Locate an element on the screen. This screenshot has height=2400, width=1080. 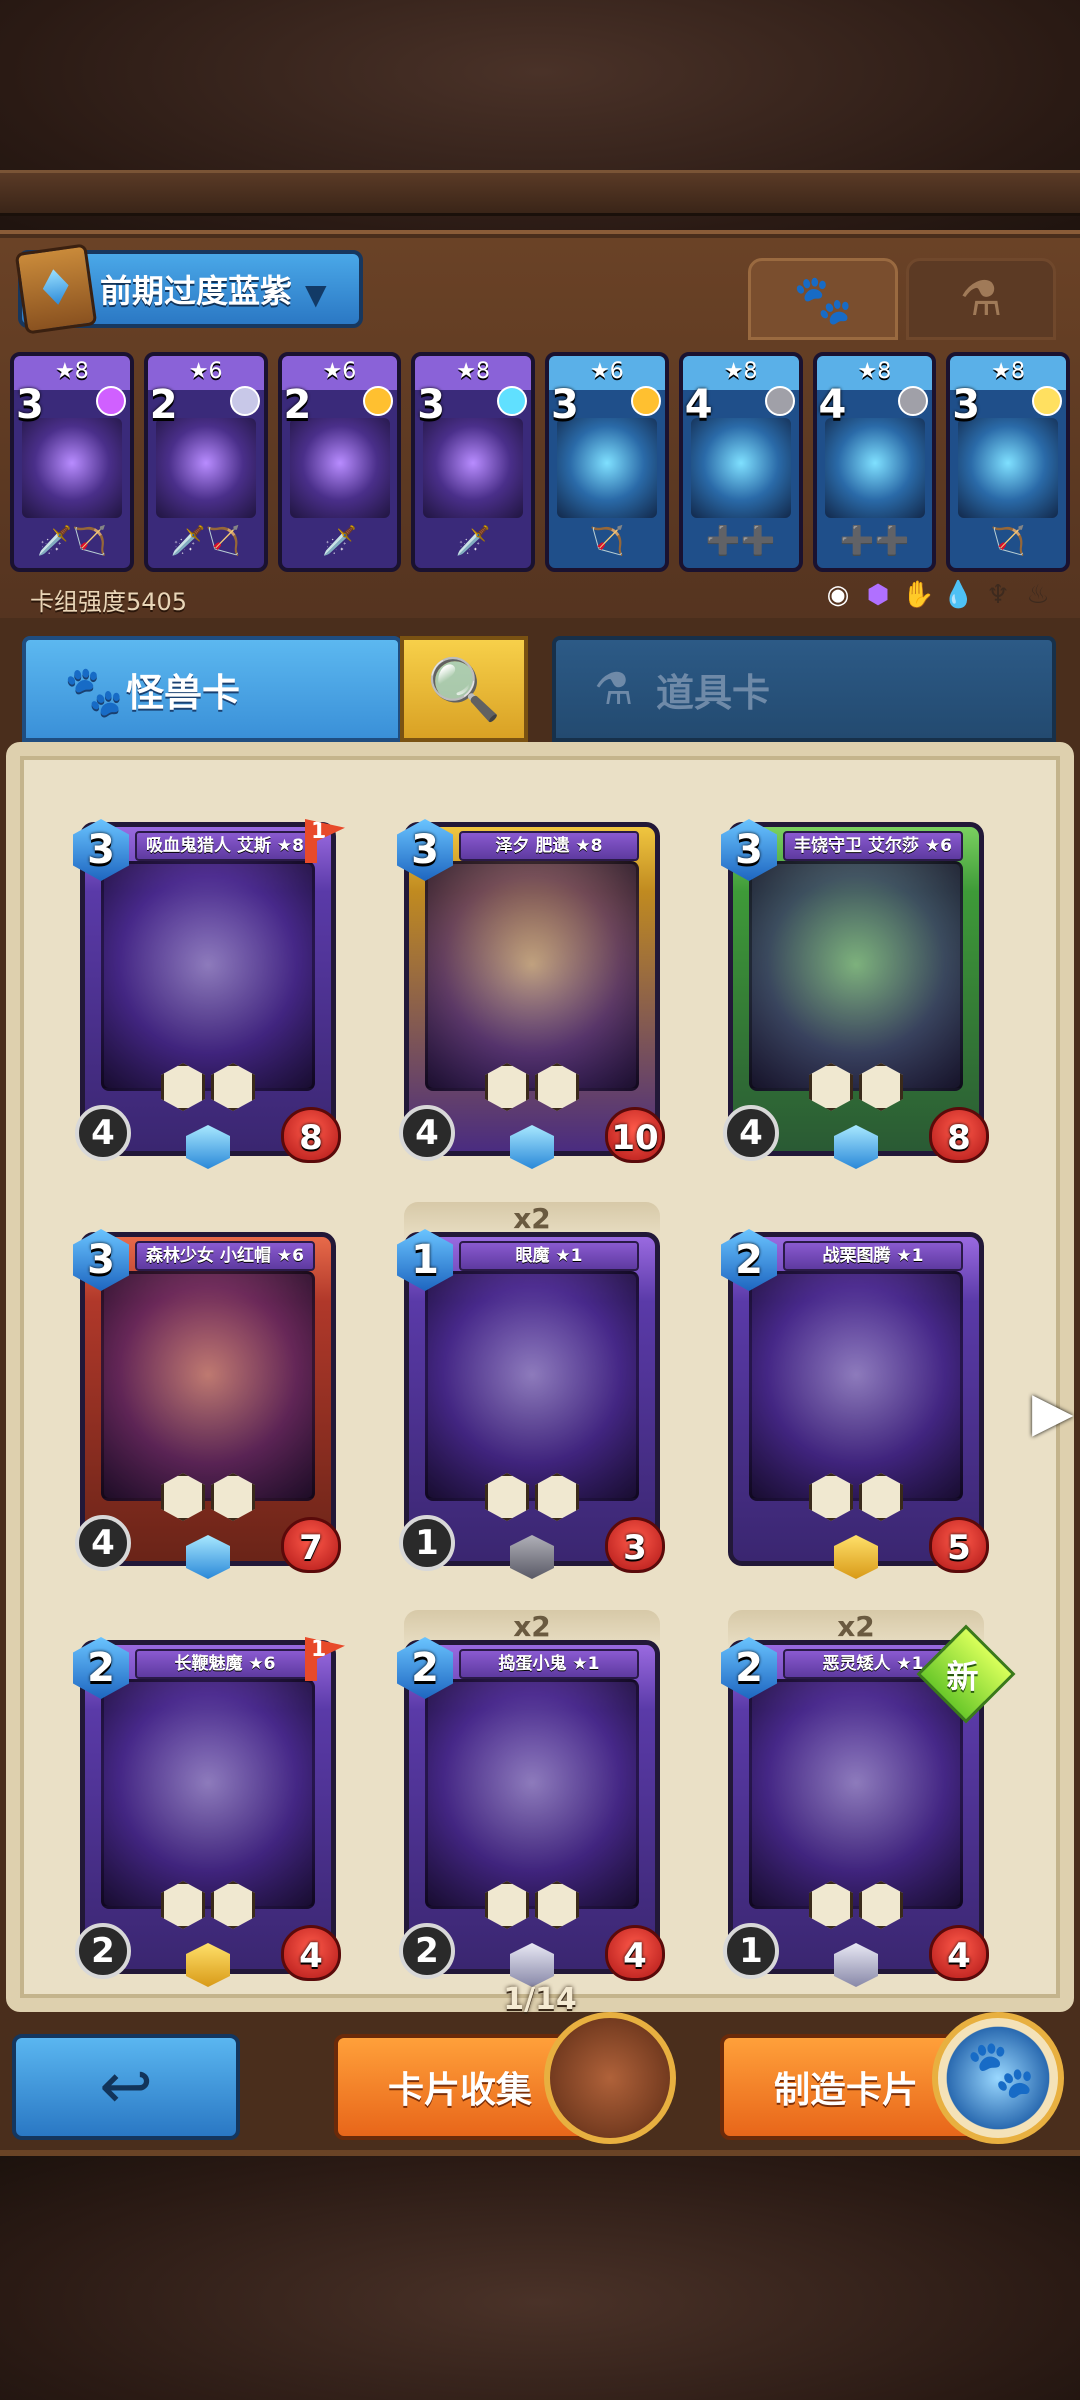
deck-name: 前期过度蓝紫 is located at coordinates (196, 291).